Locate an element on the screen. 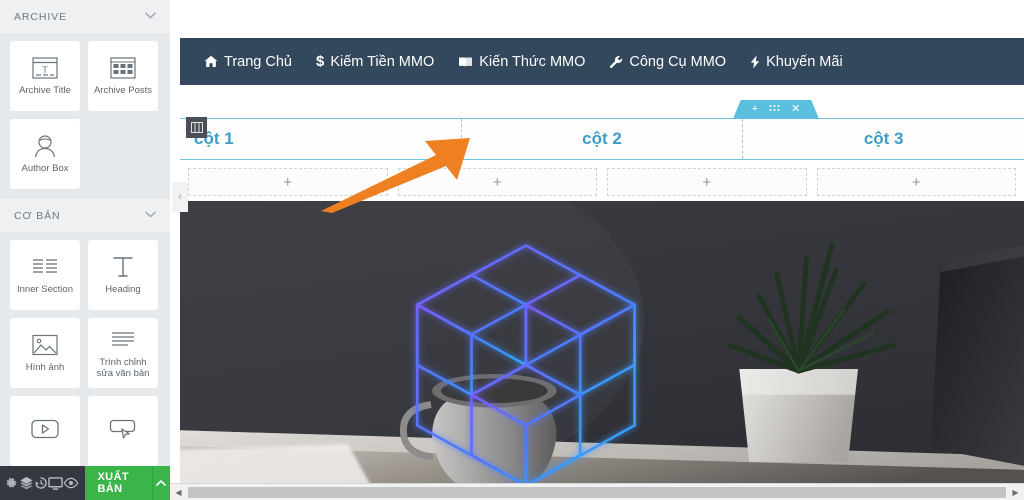  nav-item-cong-cu-mmo: Công Cụ MMO is located at coordinates (667, 62).